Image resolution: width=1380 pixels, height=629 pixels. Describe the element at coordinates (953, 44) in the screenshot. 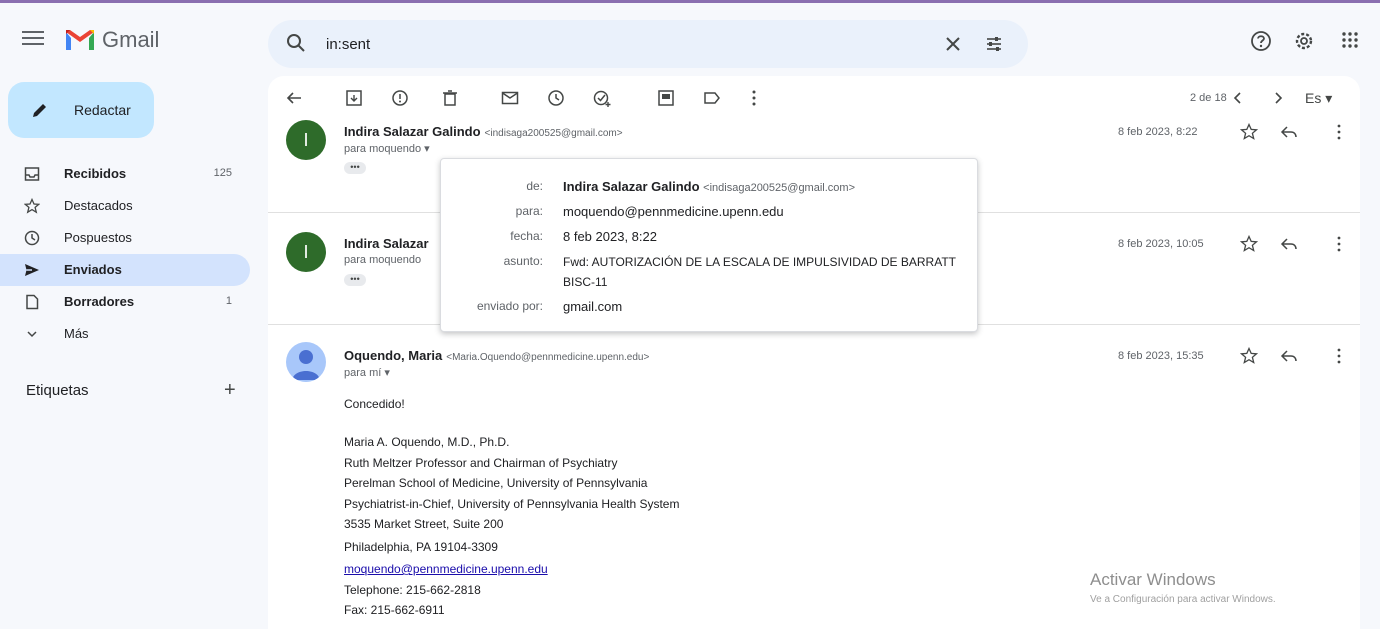

I see `clear-search-icon` at that location.